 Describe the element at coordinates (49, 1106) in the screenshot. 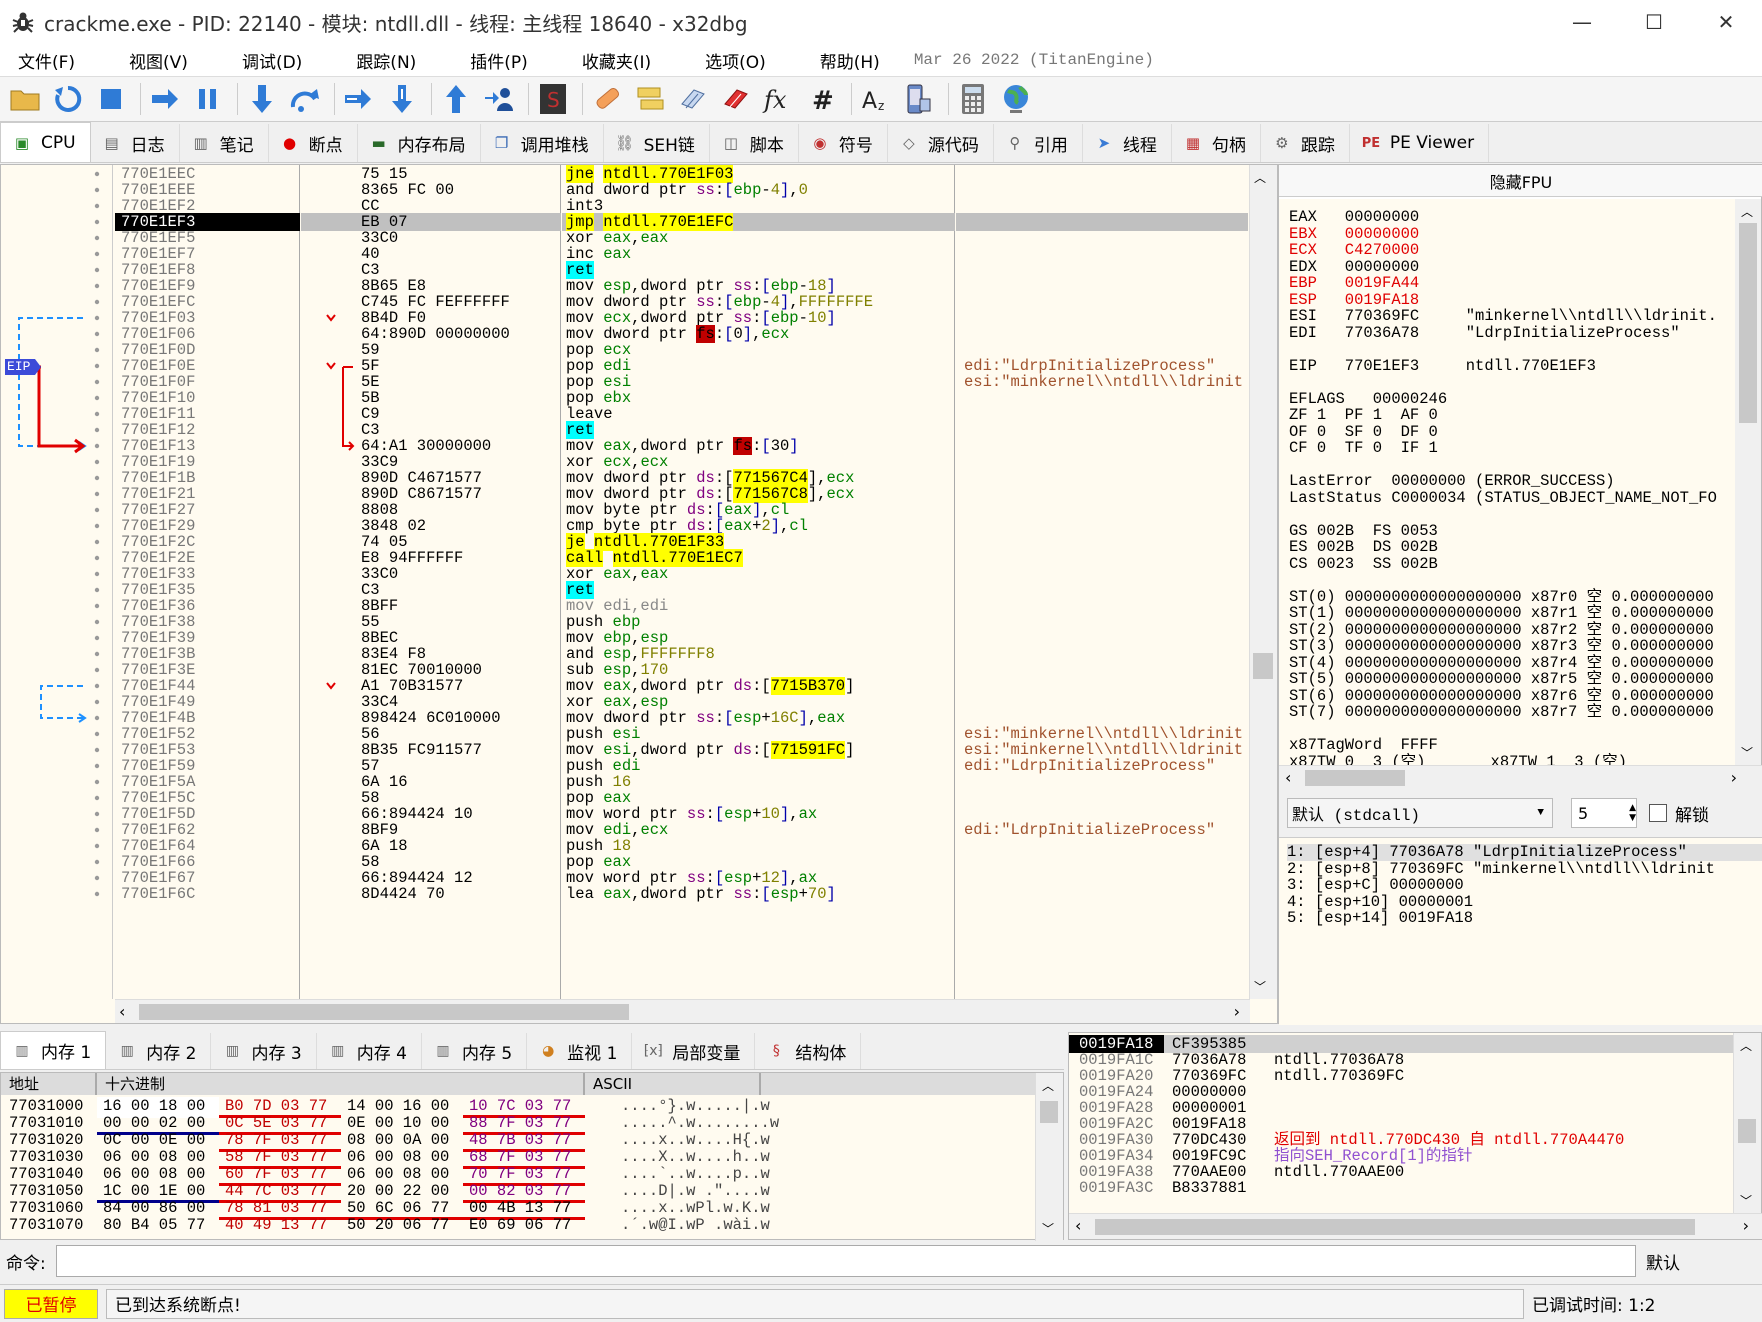

I see `dump-address: 77031000` at that location.